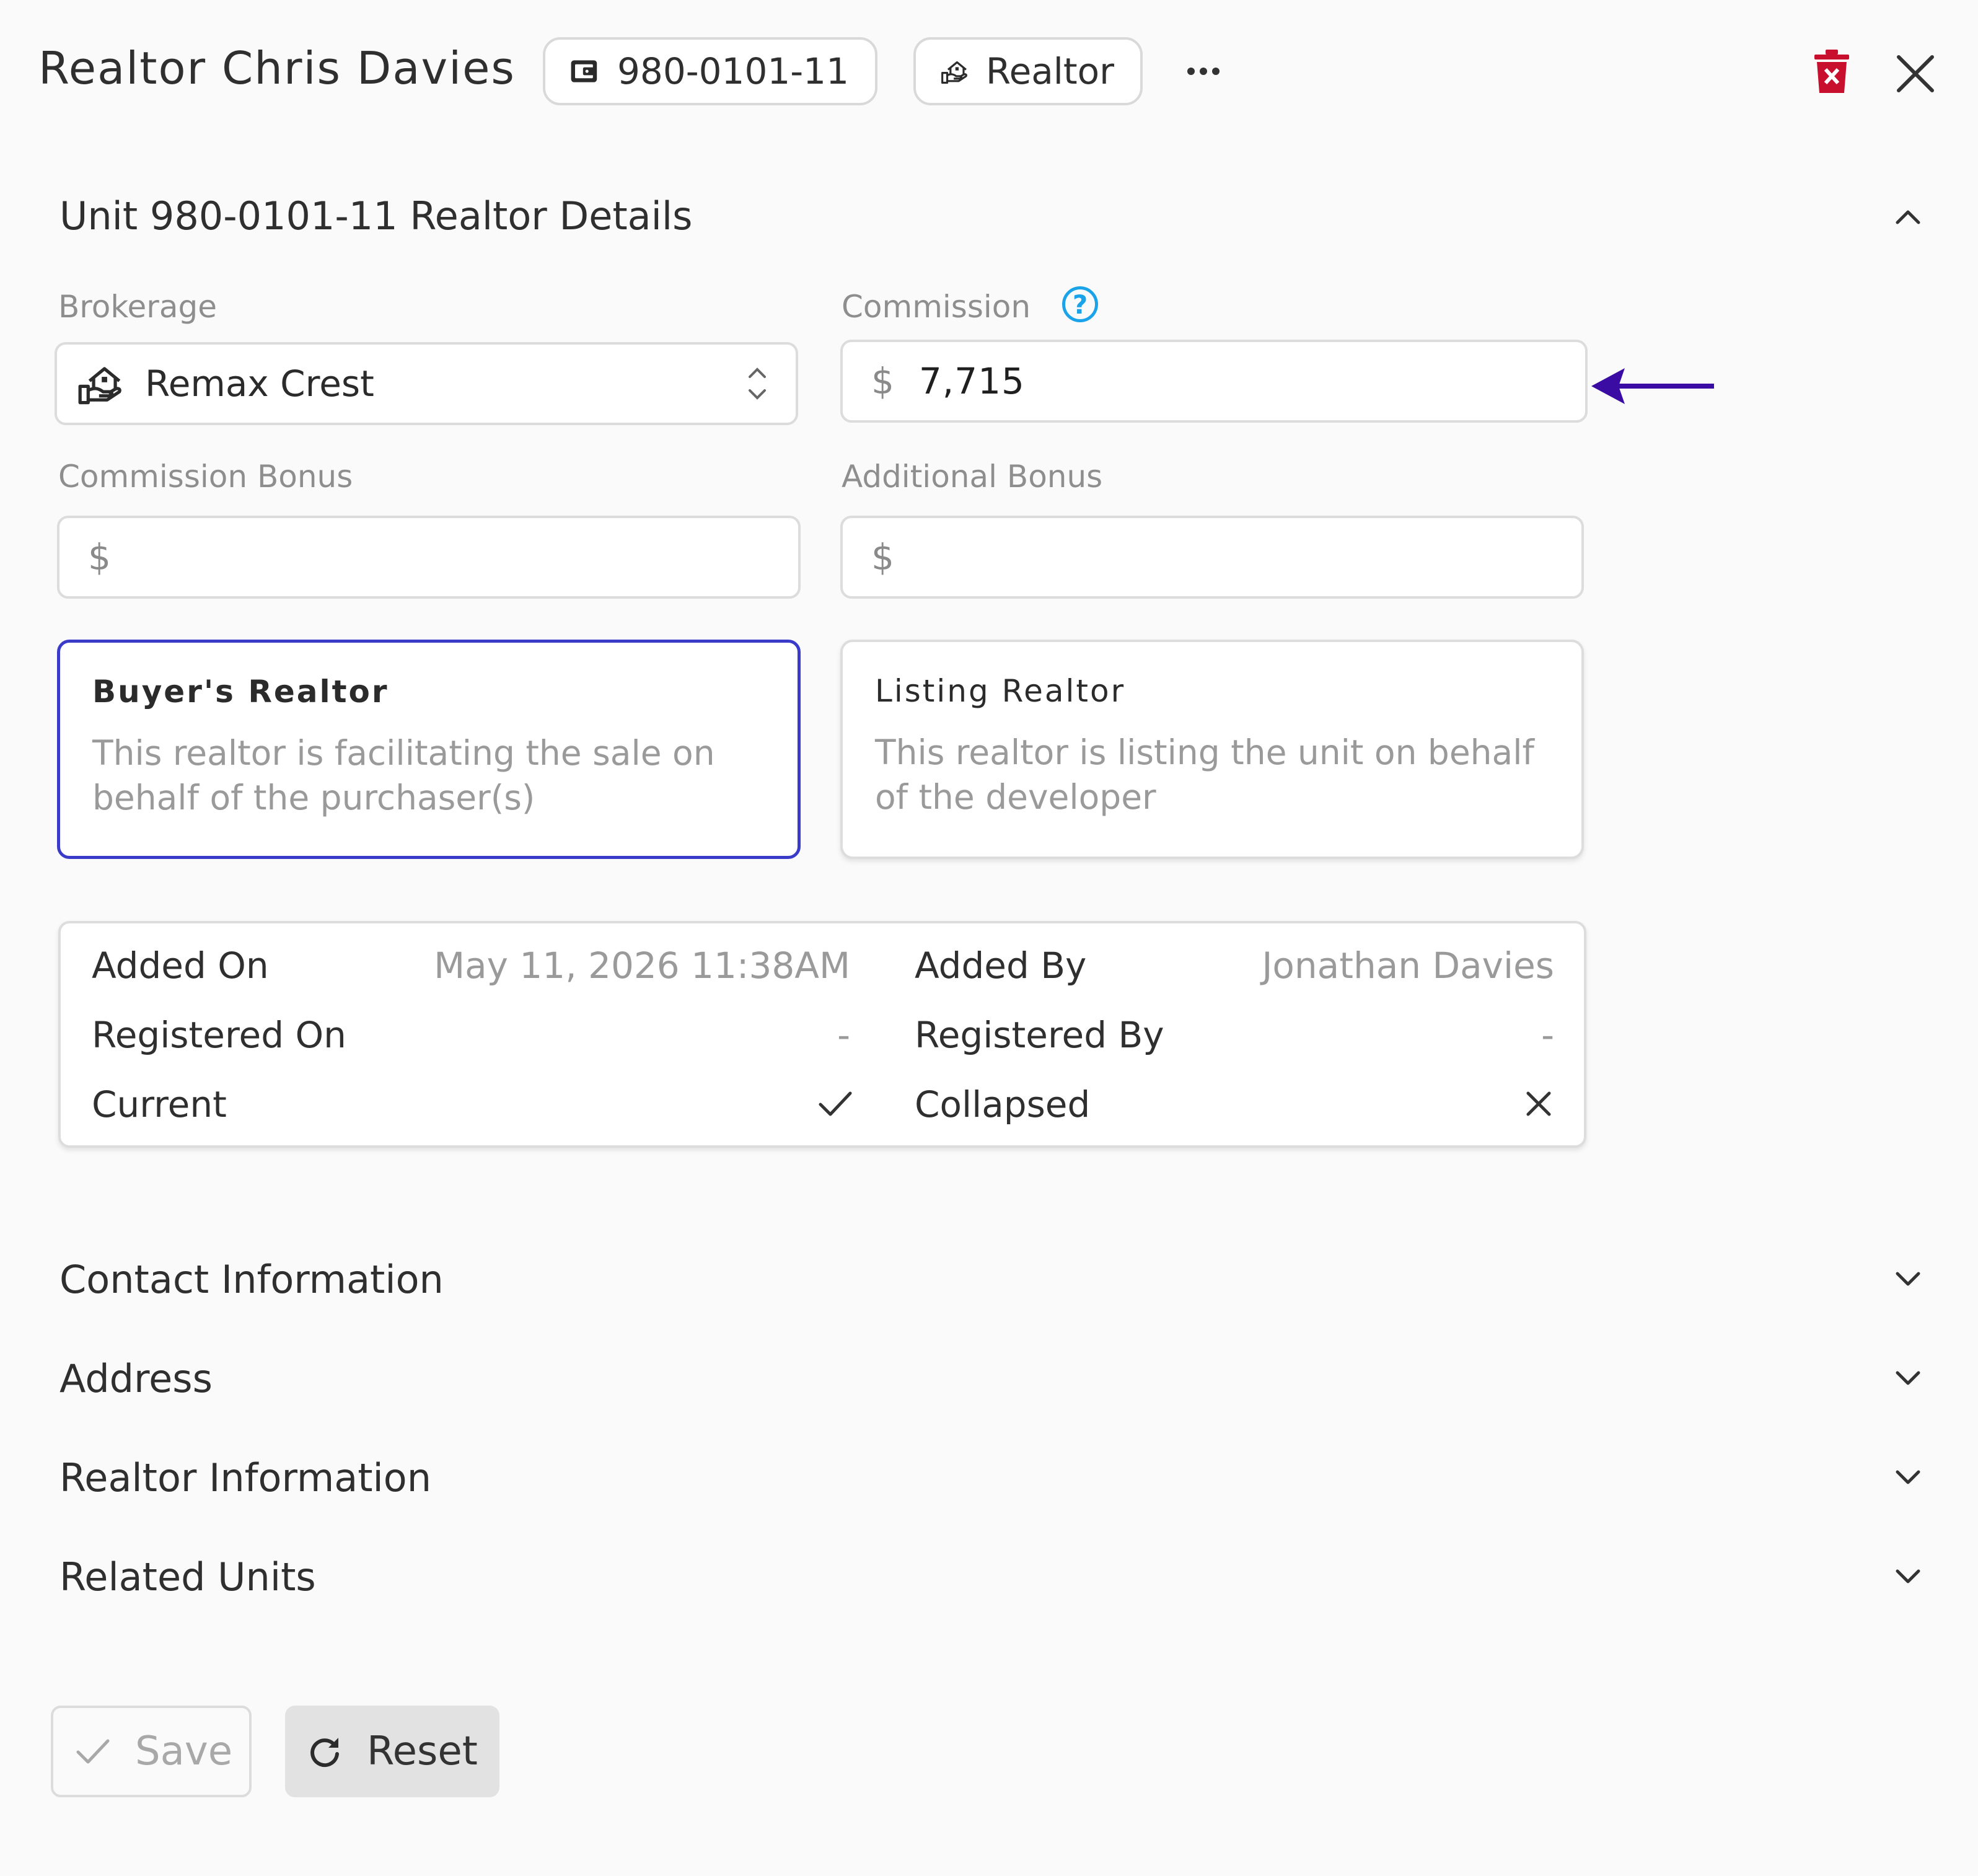 Image resolution: width=1978 pixels, height=1876 pixels. I want to click on chevron-up-icon, so click(1907, 216).